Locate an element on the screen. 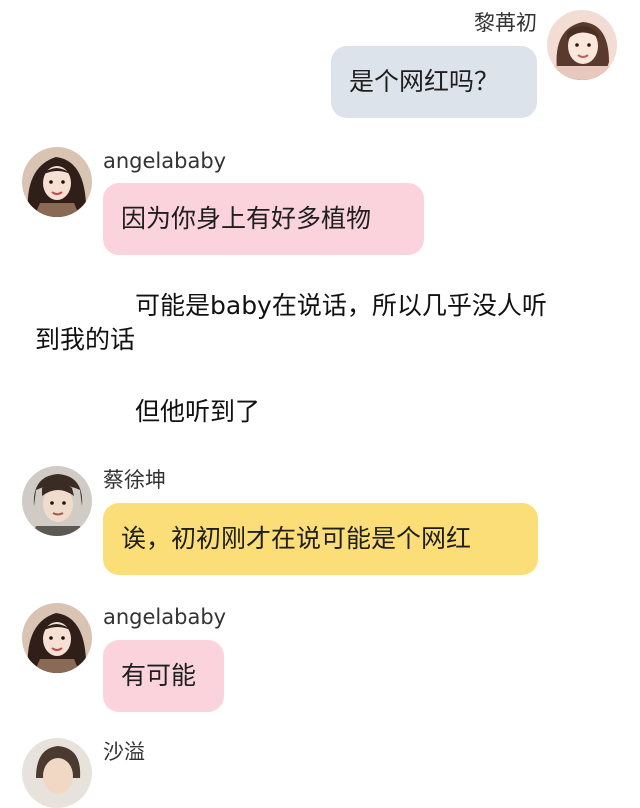  narration-line: 到我的话 is located at coordinates (85, 339).